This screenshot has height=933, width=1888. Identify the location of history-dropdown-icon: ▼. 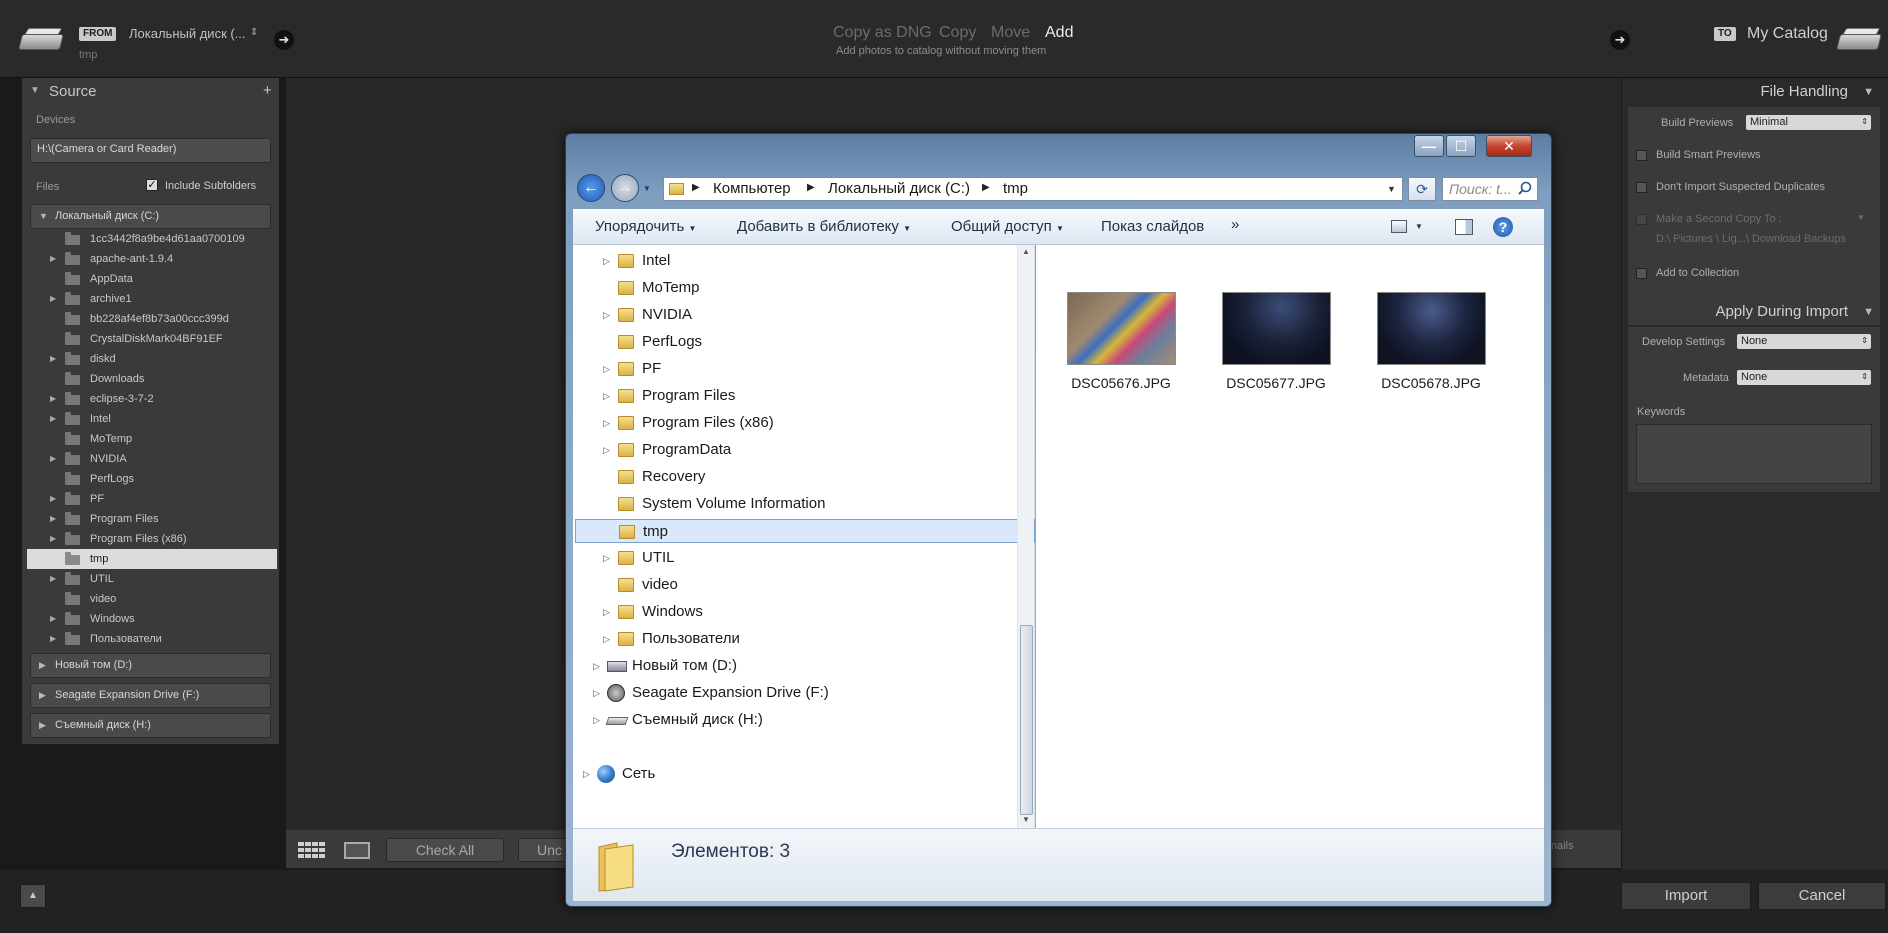
(647, 188).